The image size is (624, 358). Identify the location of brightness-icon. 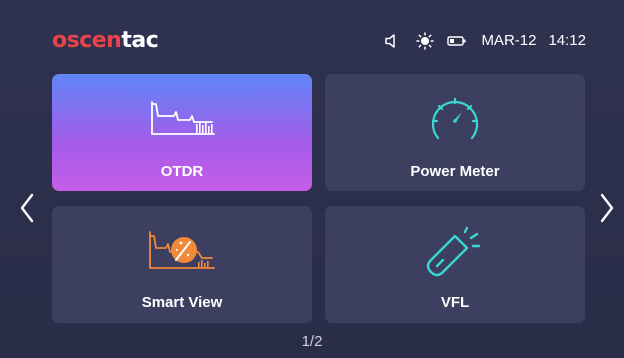
(425, 40).